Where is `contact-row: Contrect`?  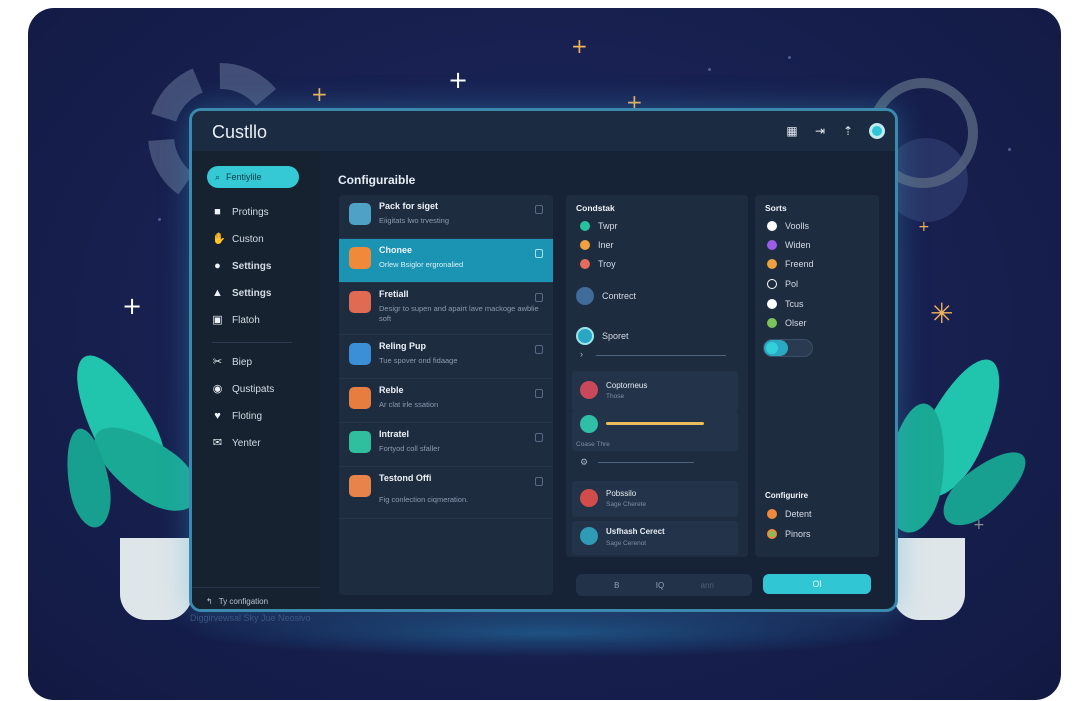
contact-row: Contrect is located at coordinates (606, 296).